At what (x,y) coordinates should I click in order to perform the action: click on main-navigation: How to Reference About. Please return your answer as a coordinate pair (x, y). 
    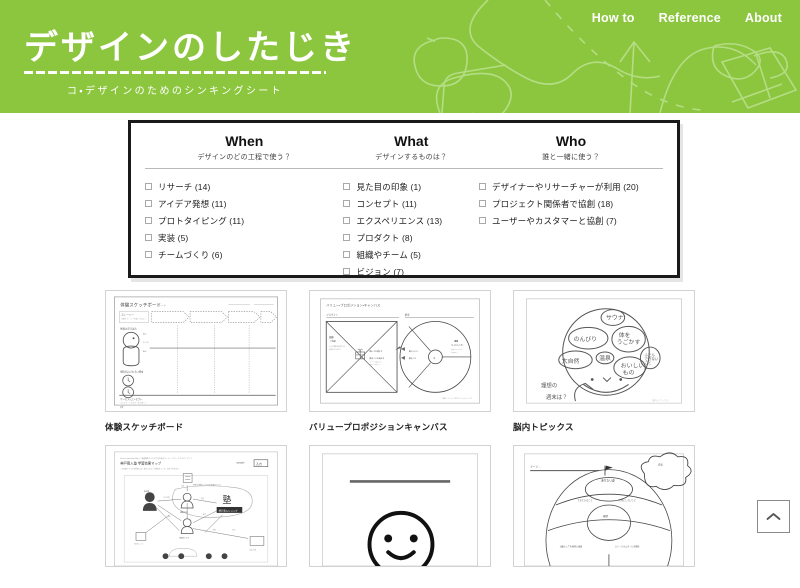
    Looking at the image, I should click on (687, 18).